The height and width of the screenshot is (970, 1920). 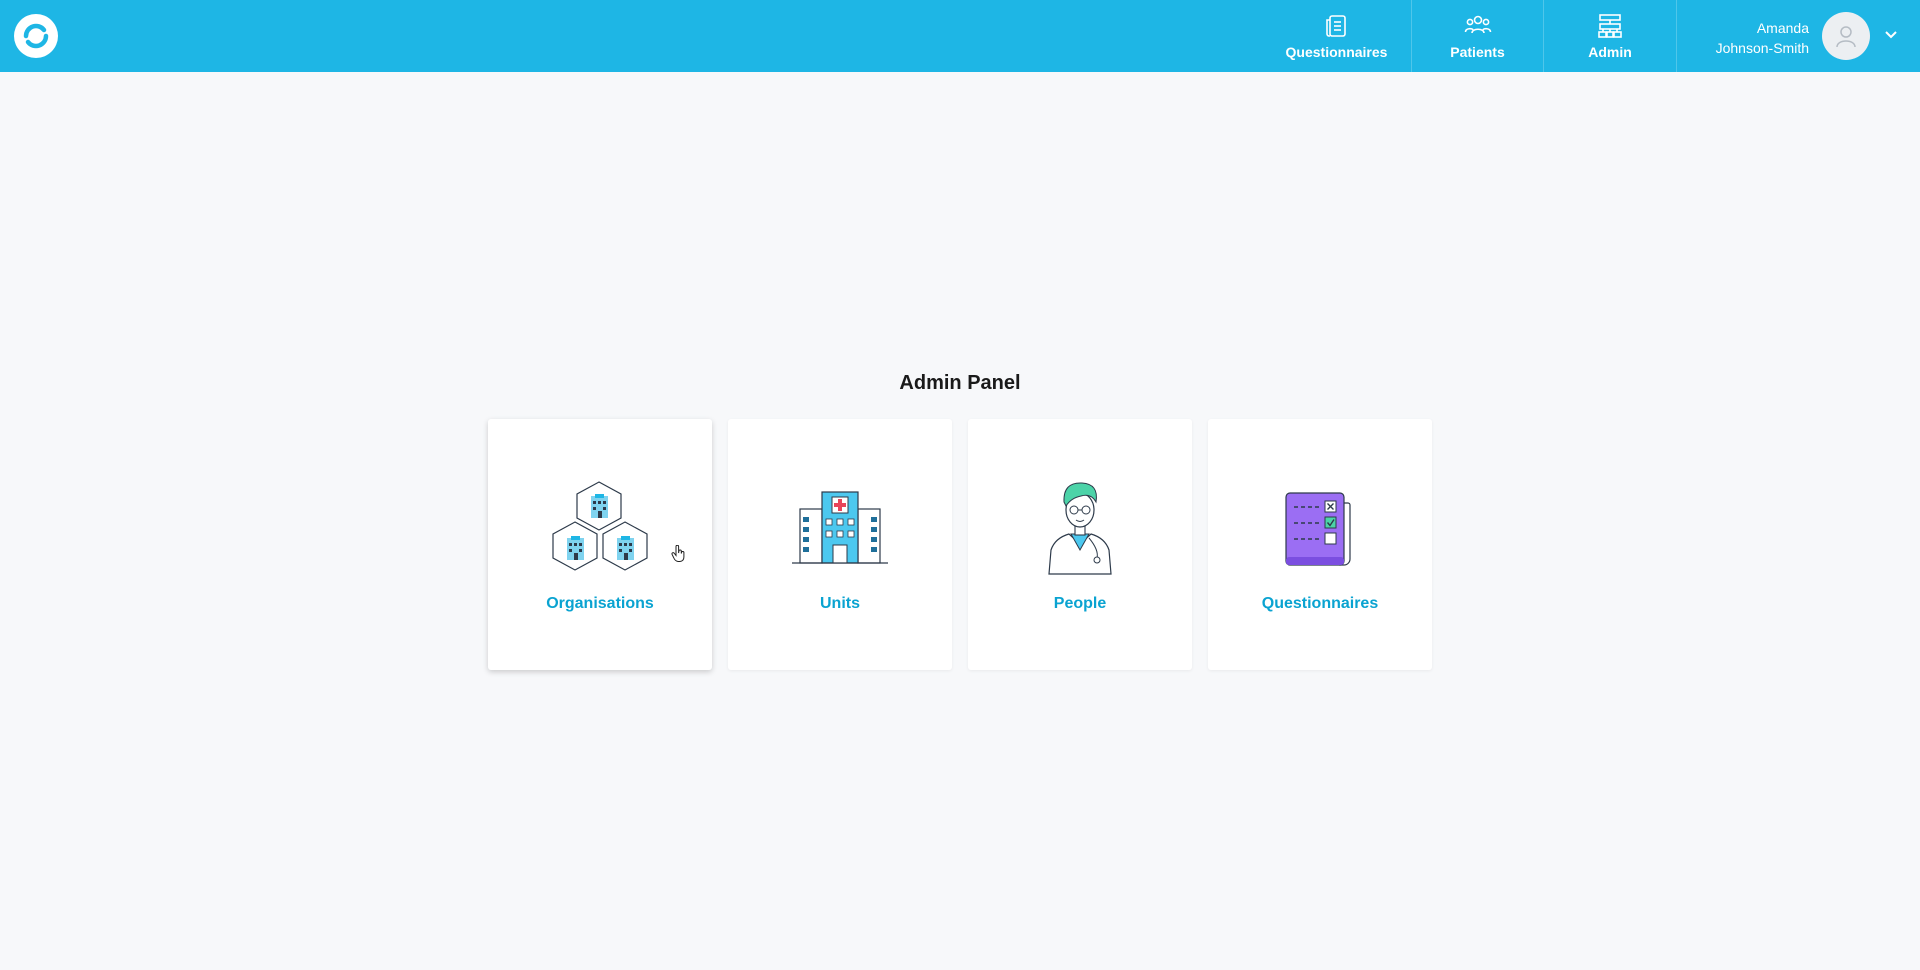 What do you see at coordinates (840, 603) in the screenshot?
I see `card-units-label: Units` at bounding box center [840, 603].